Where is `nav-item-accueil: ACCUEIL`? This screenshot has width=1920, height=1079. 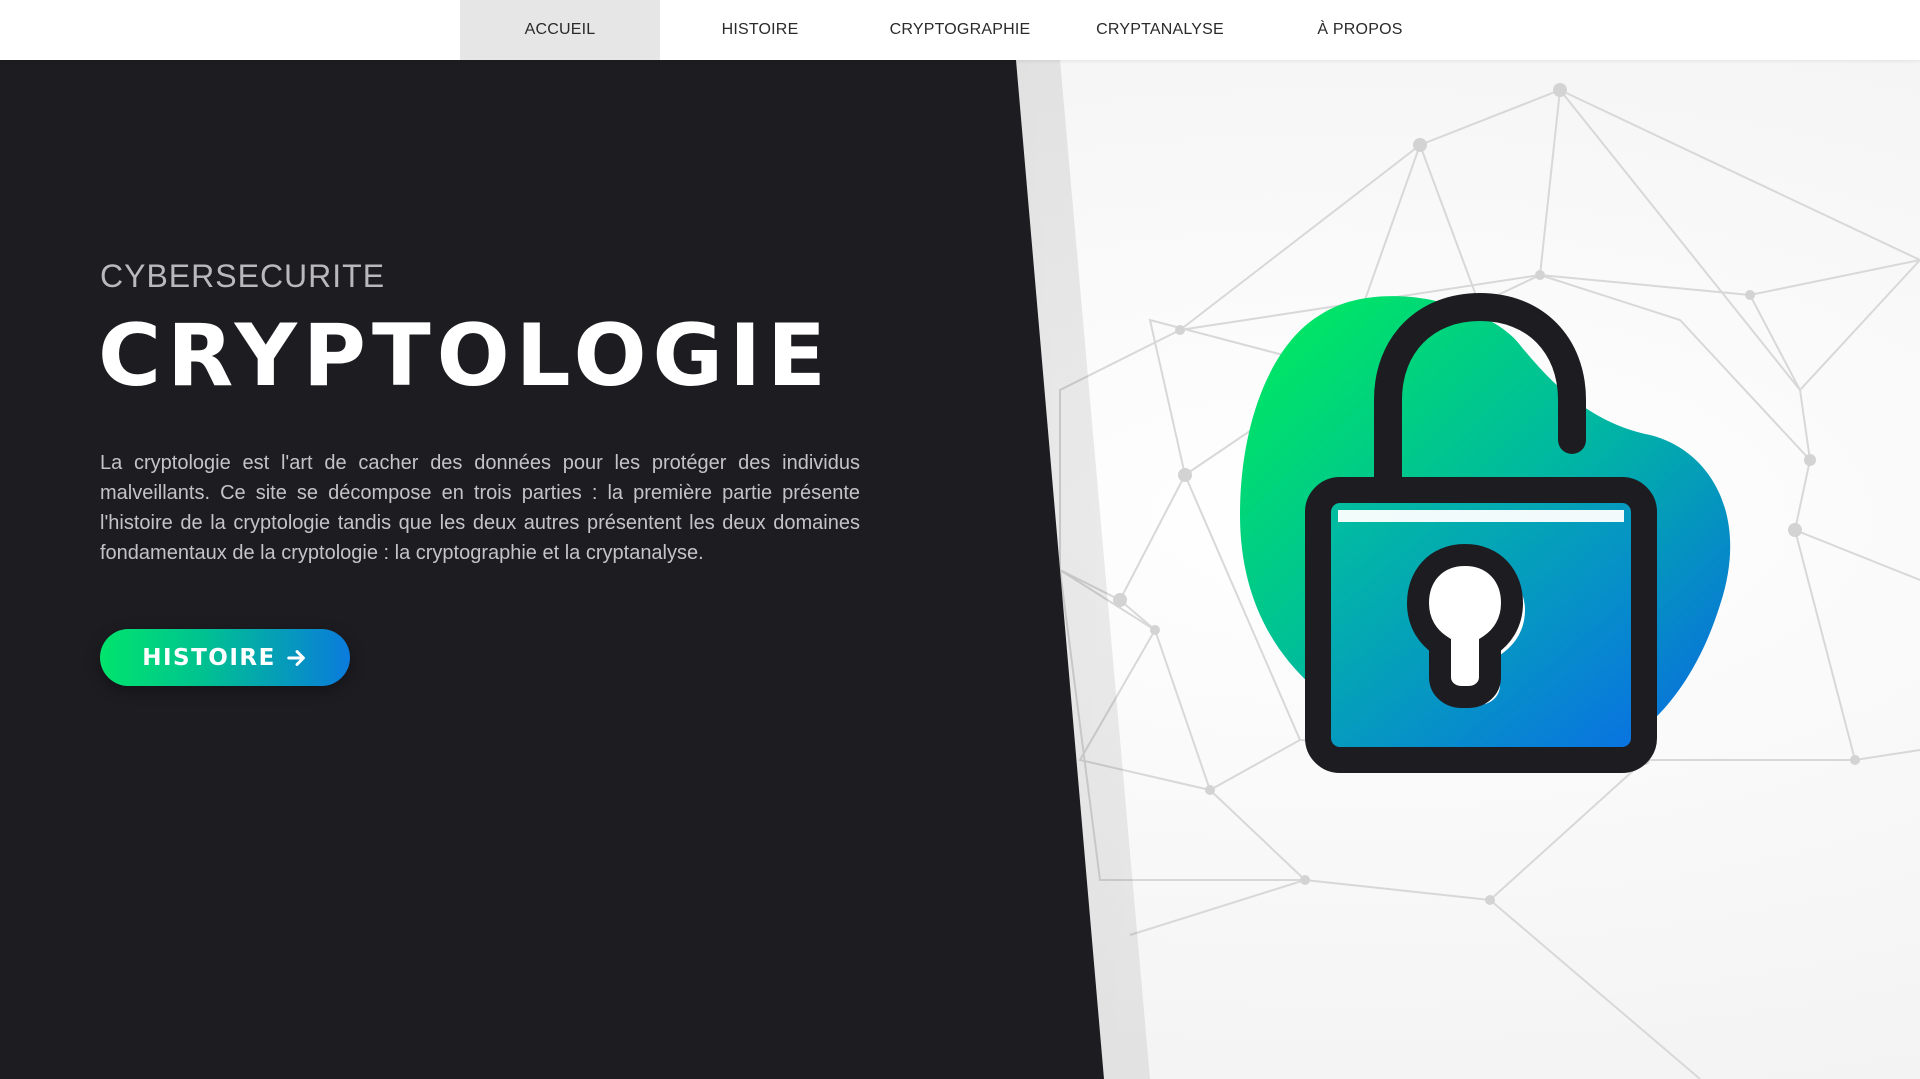 nav-item-accueil: ACCUEIL is located at coordinates (560, 30).